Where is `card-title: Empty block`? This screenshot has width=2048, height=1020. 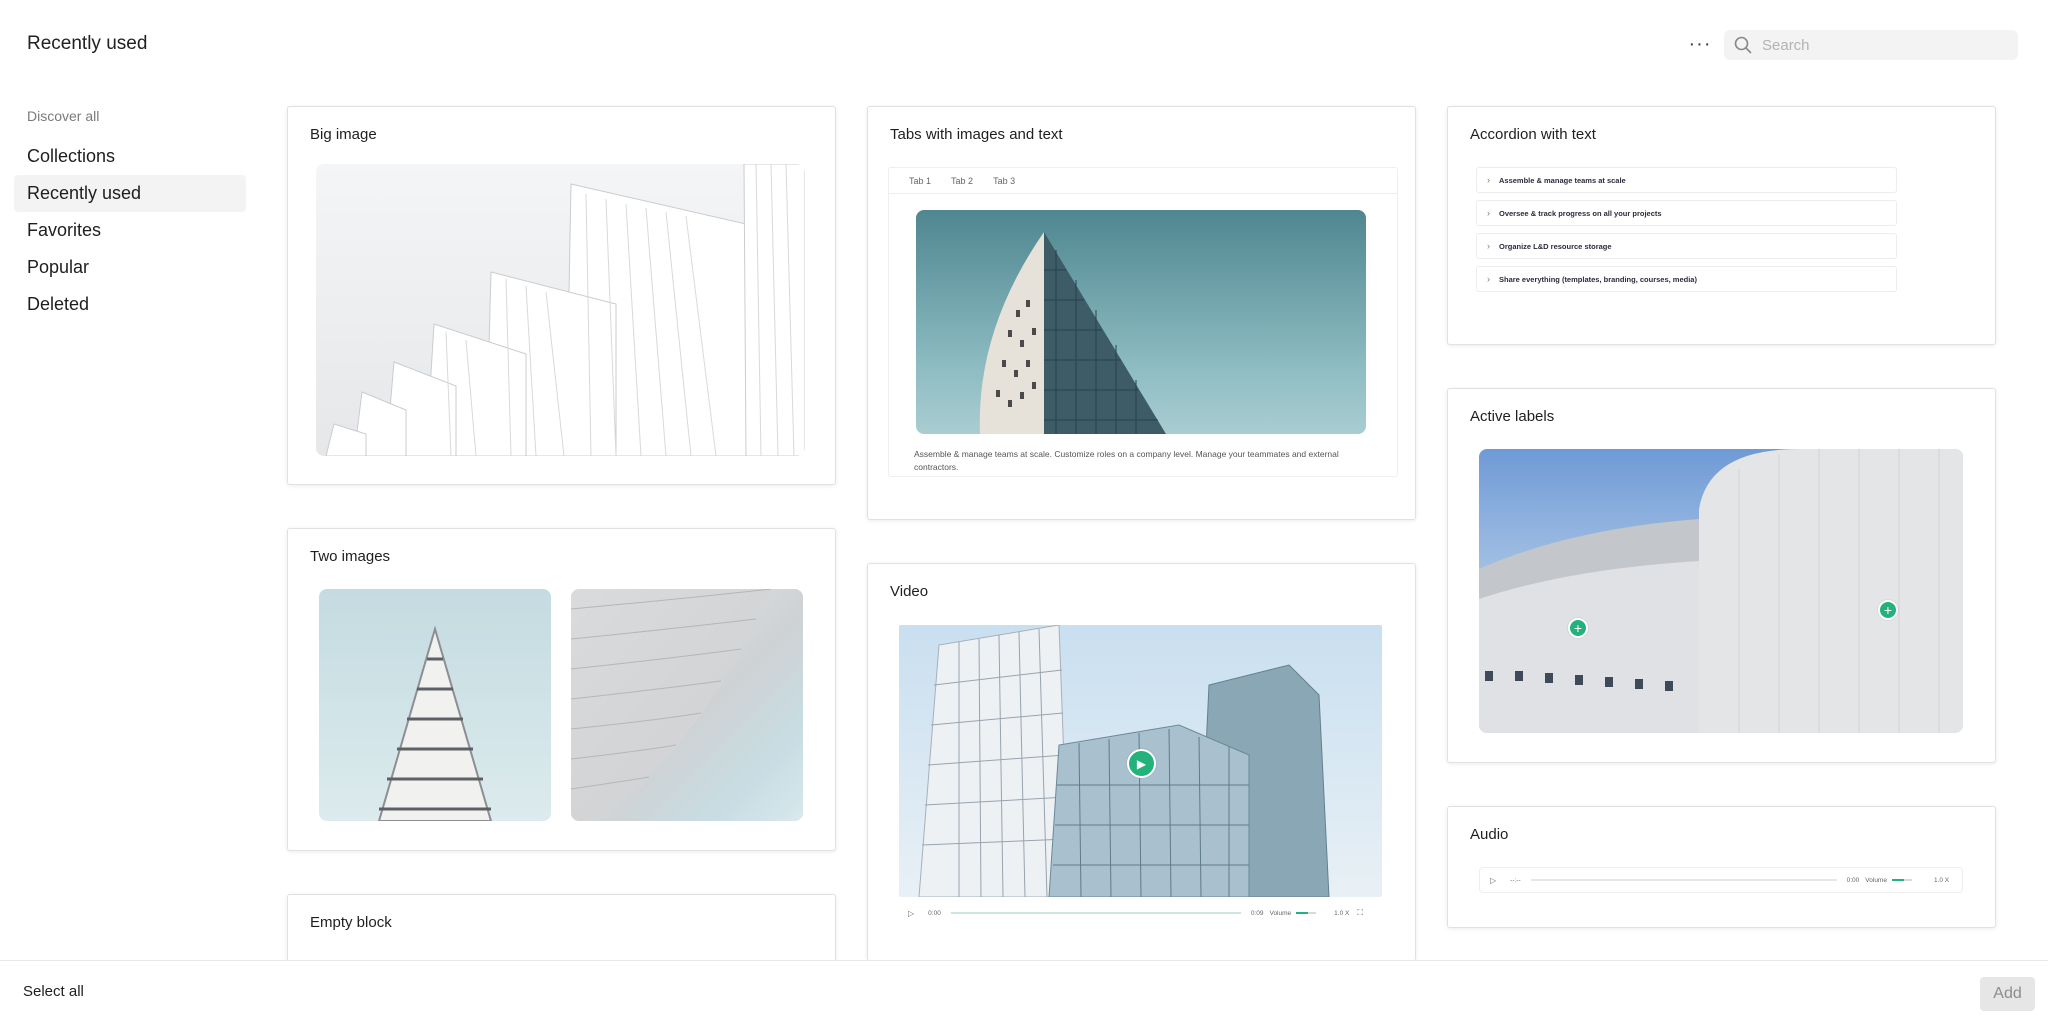
card-title: Empty block is located at coordinates (351, 922).